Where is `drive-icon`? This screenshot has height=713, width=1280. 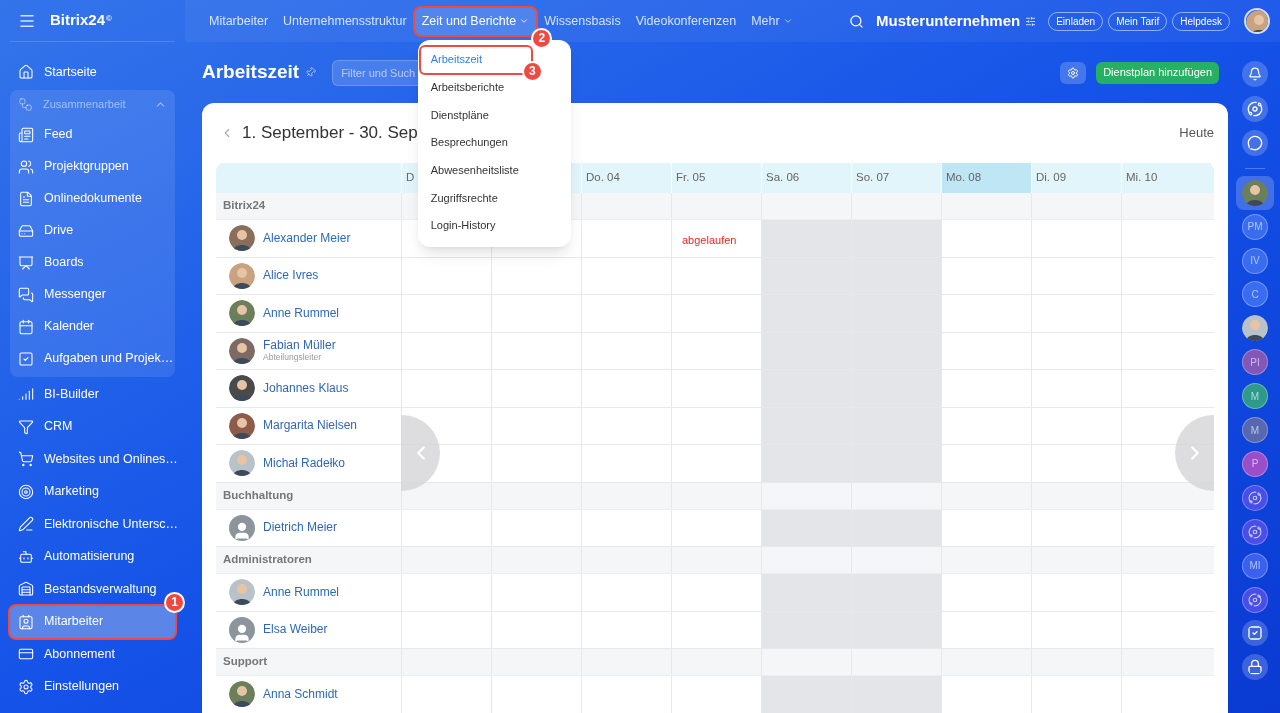 drive-icon is located at coordinates (26, 230).